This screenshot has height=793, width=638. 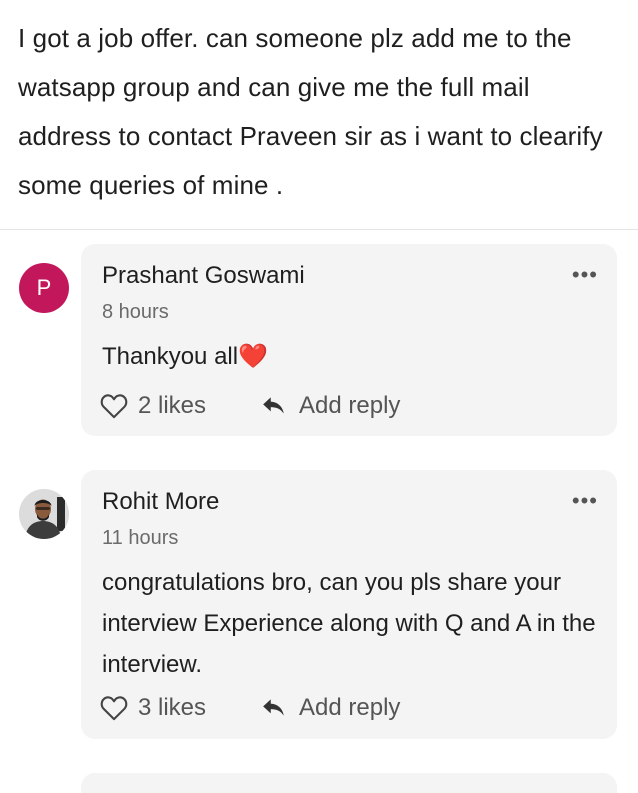 I want to click on avatar: P, so click(x=44, y=288).